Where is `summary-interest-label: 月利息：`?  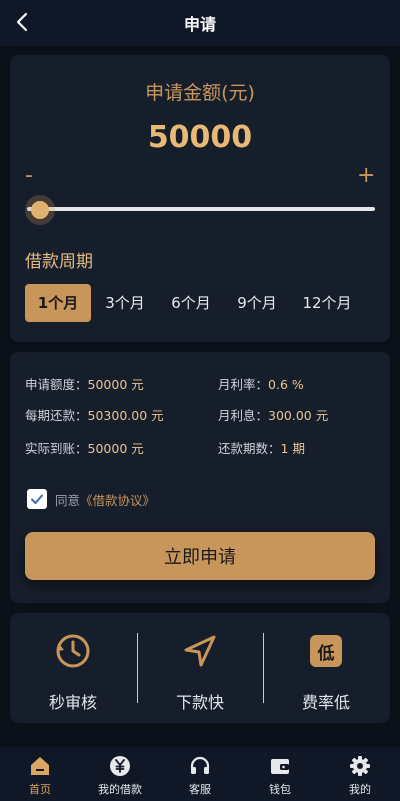 summary-interest-label: 月利息： is located at coordinates (243, 415).